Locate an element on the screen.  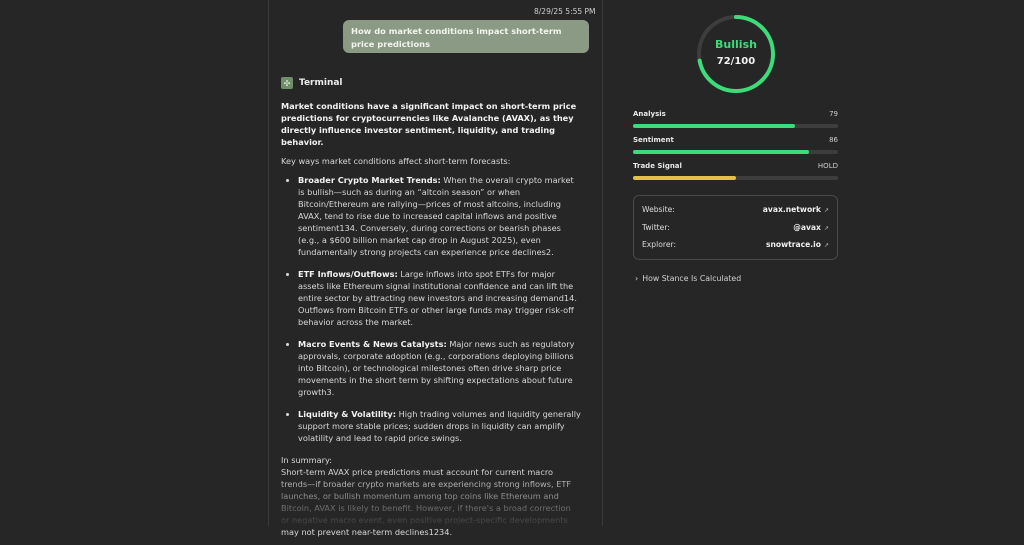
link-row-explorer: Explorer: snowtrace.io ↗ is located at coordinates (735, 245).